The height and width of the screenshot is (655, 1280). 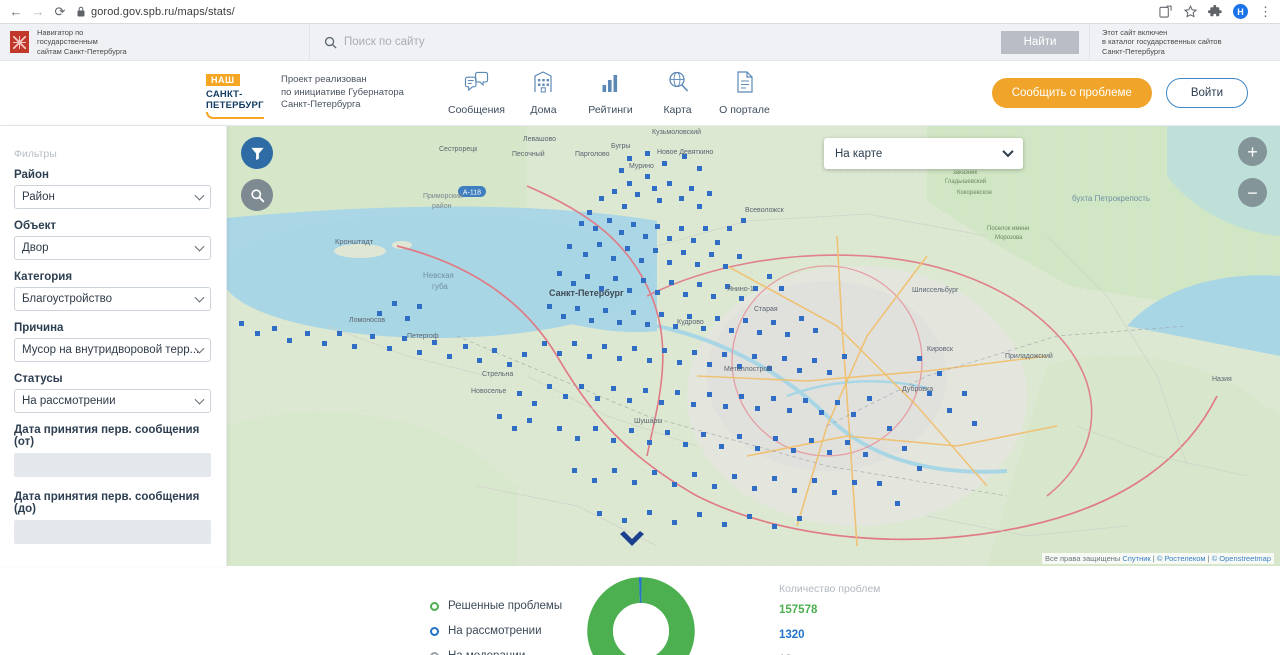 What do you see at coordinates (539, 139) in the screenshot?
I see `svg-text: Левашово` at bounding box center [539, 139].